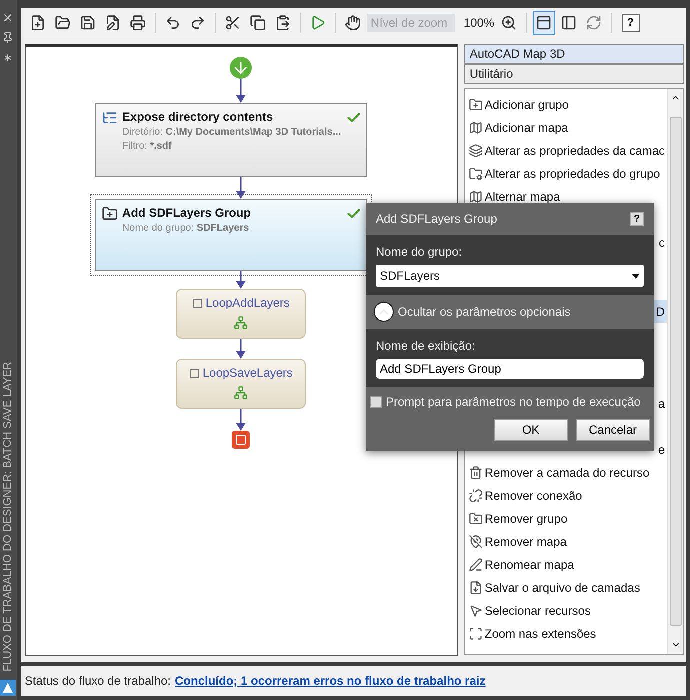  I want to click on loop-node: LoopSaveLayers, so click(241, 384).